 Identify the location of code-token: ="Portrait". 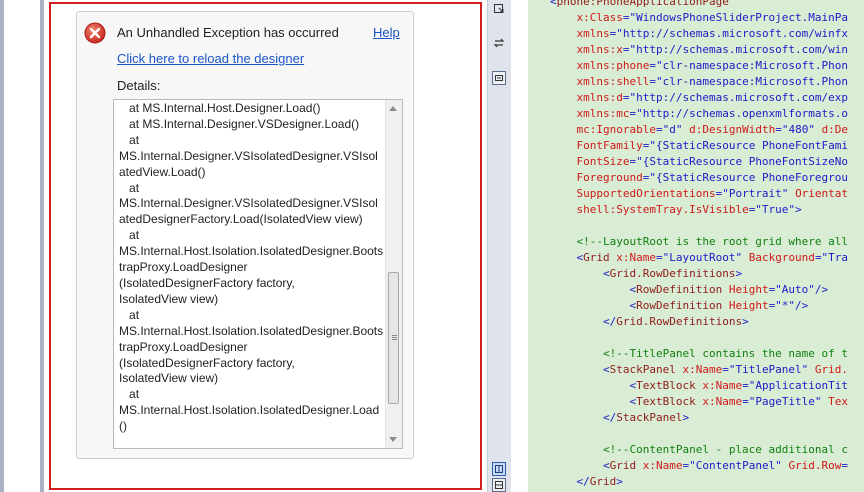
(755, 193).